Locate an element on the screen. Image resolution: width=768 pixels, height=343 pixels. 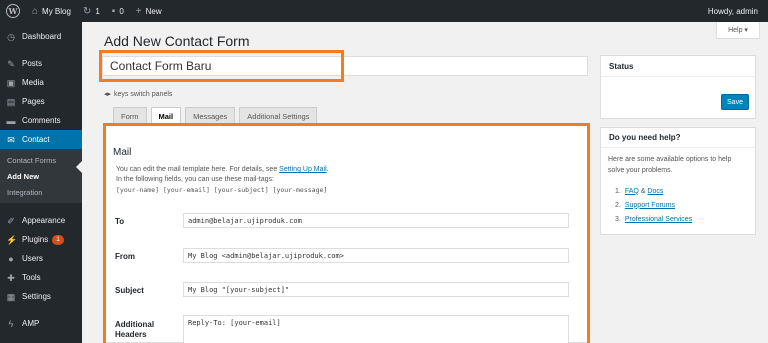
pages-icon: ▤ is located at coordinates (11, 101).